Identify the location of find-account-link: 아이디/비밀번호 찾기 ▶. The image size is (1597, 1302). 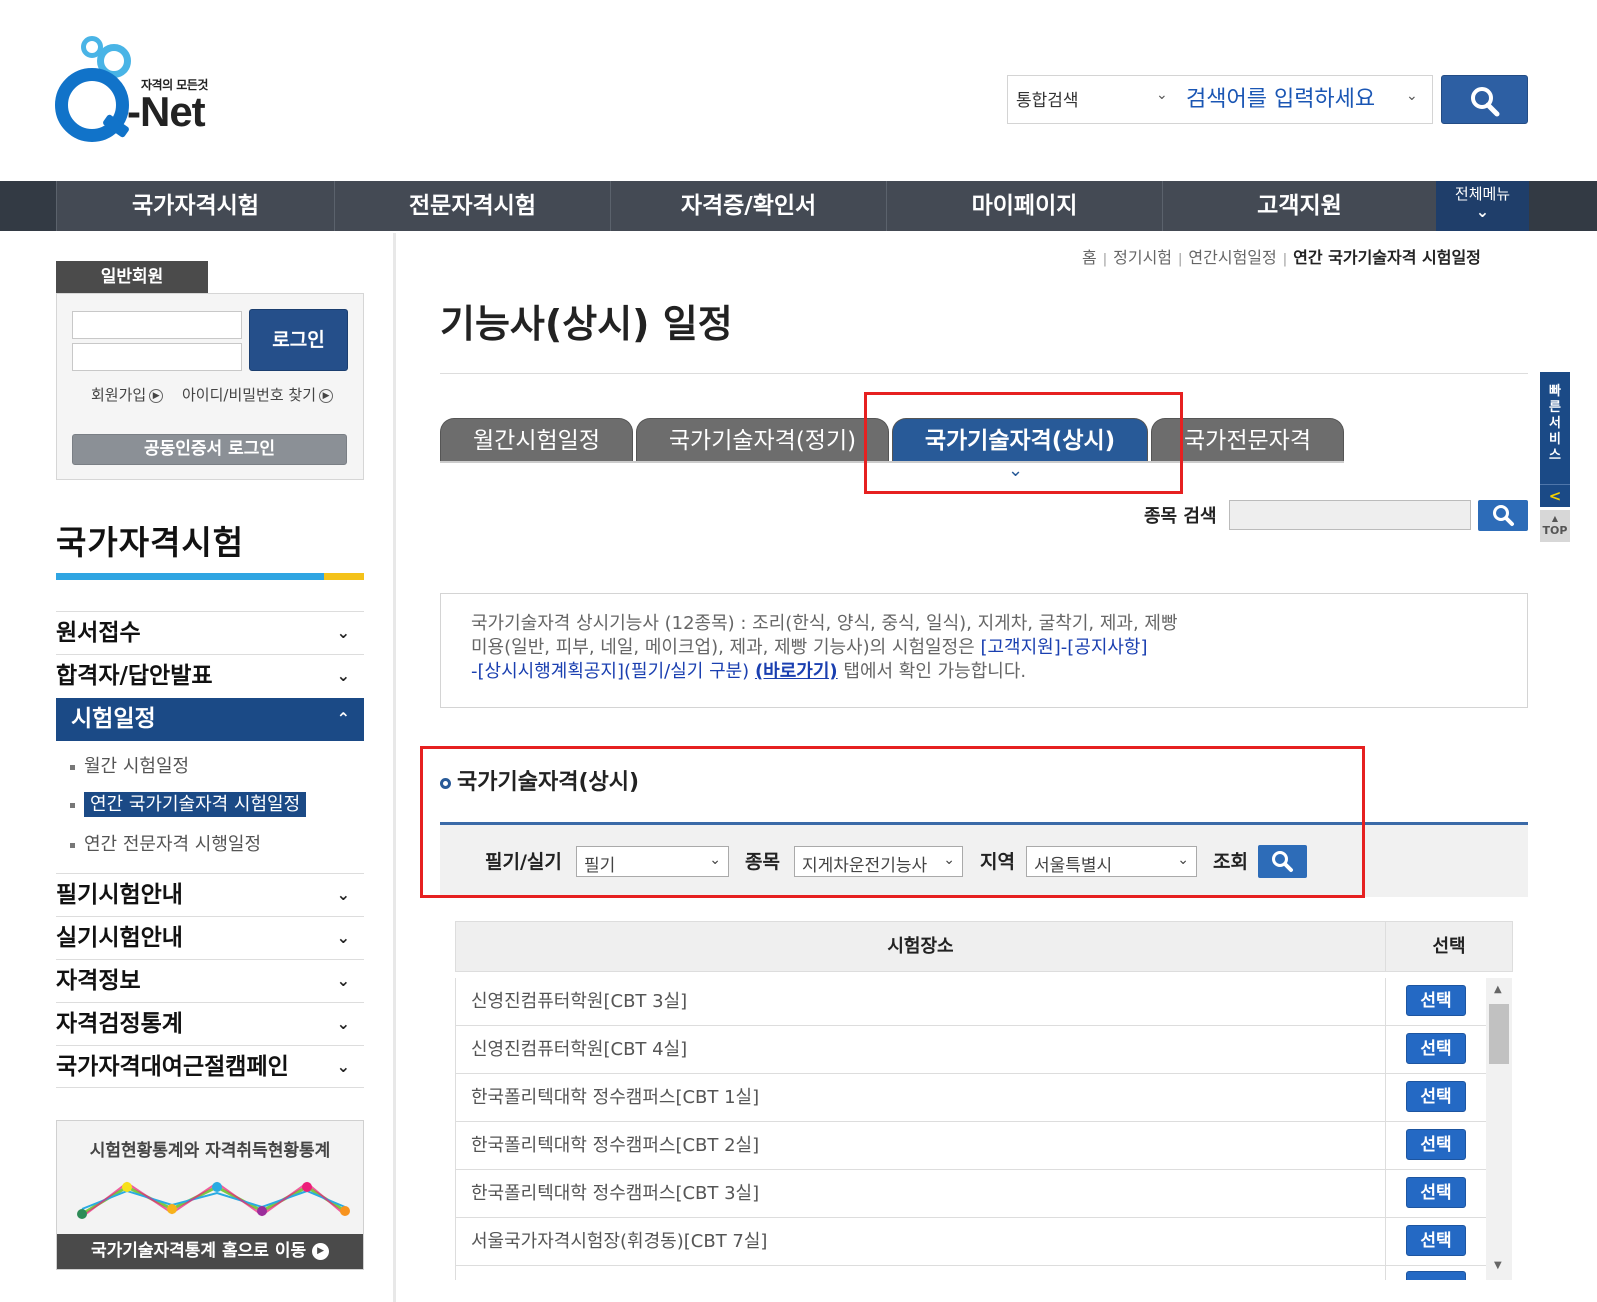
(258, 394).